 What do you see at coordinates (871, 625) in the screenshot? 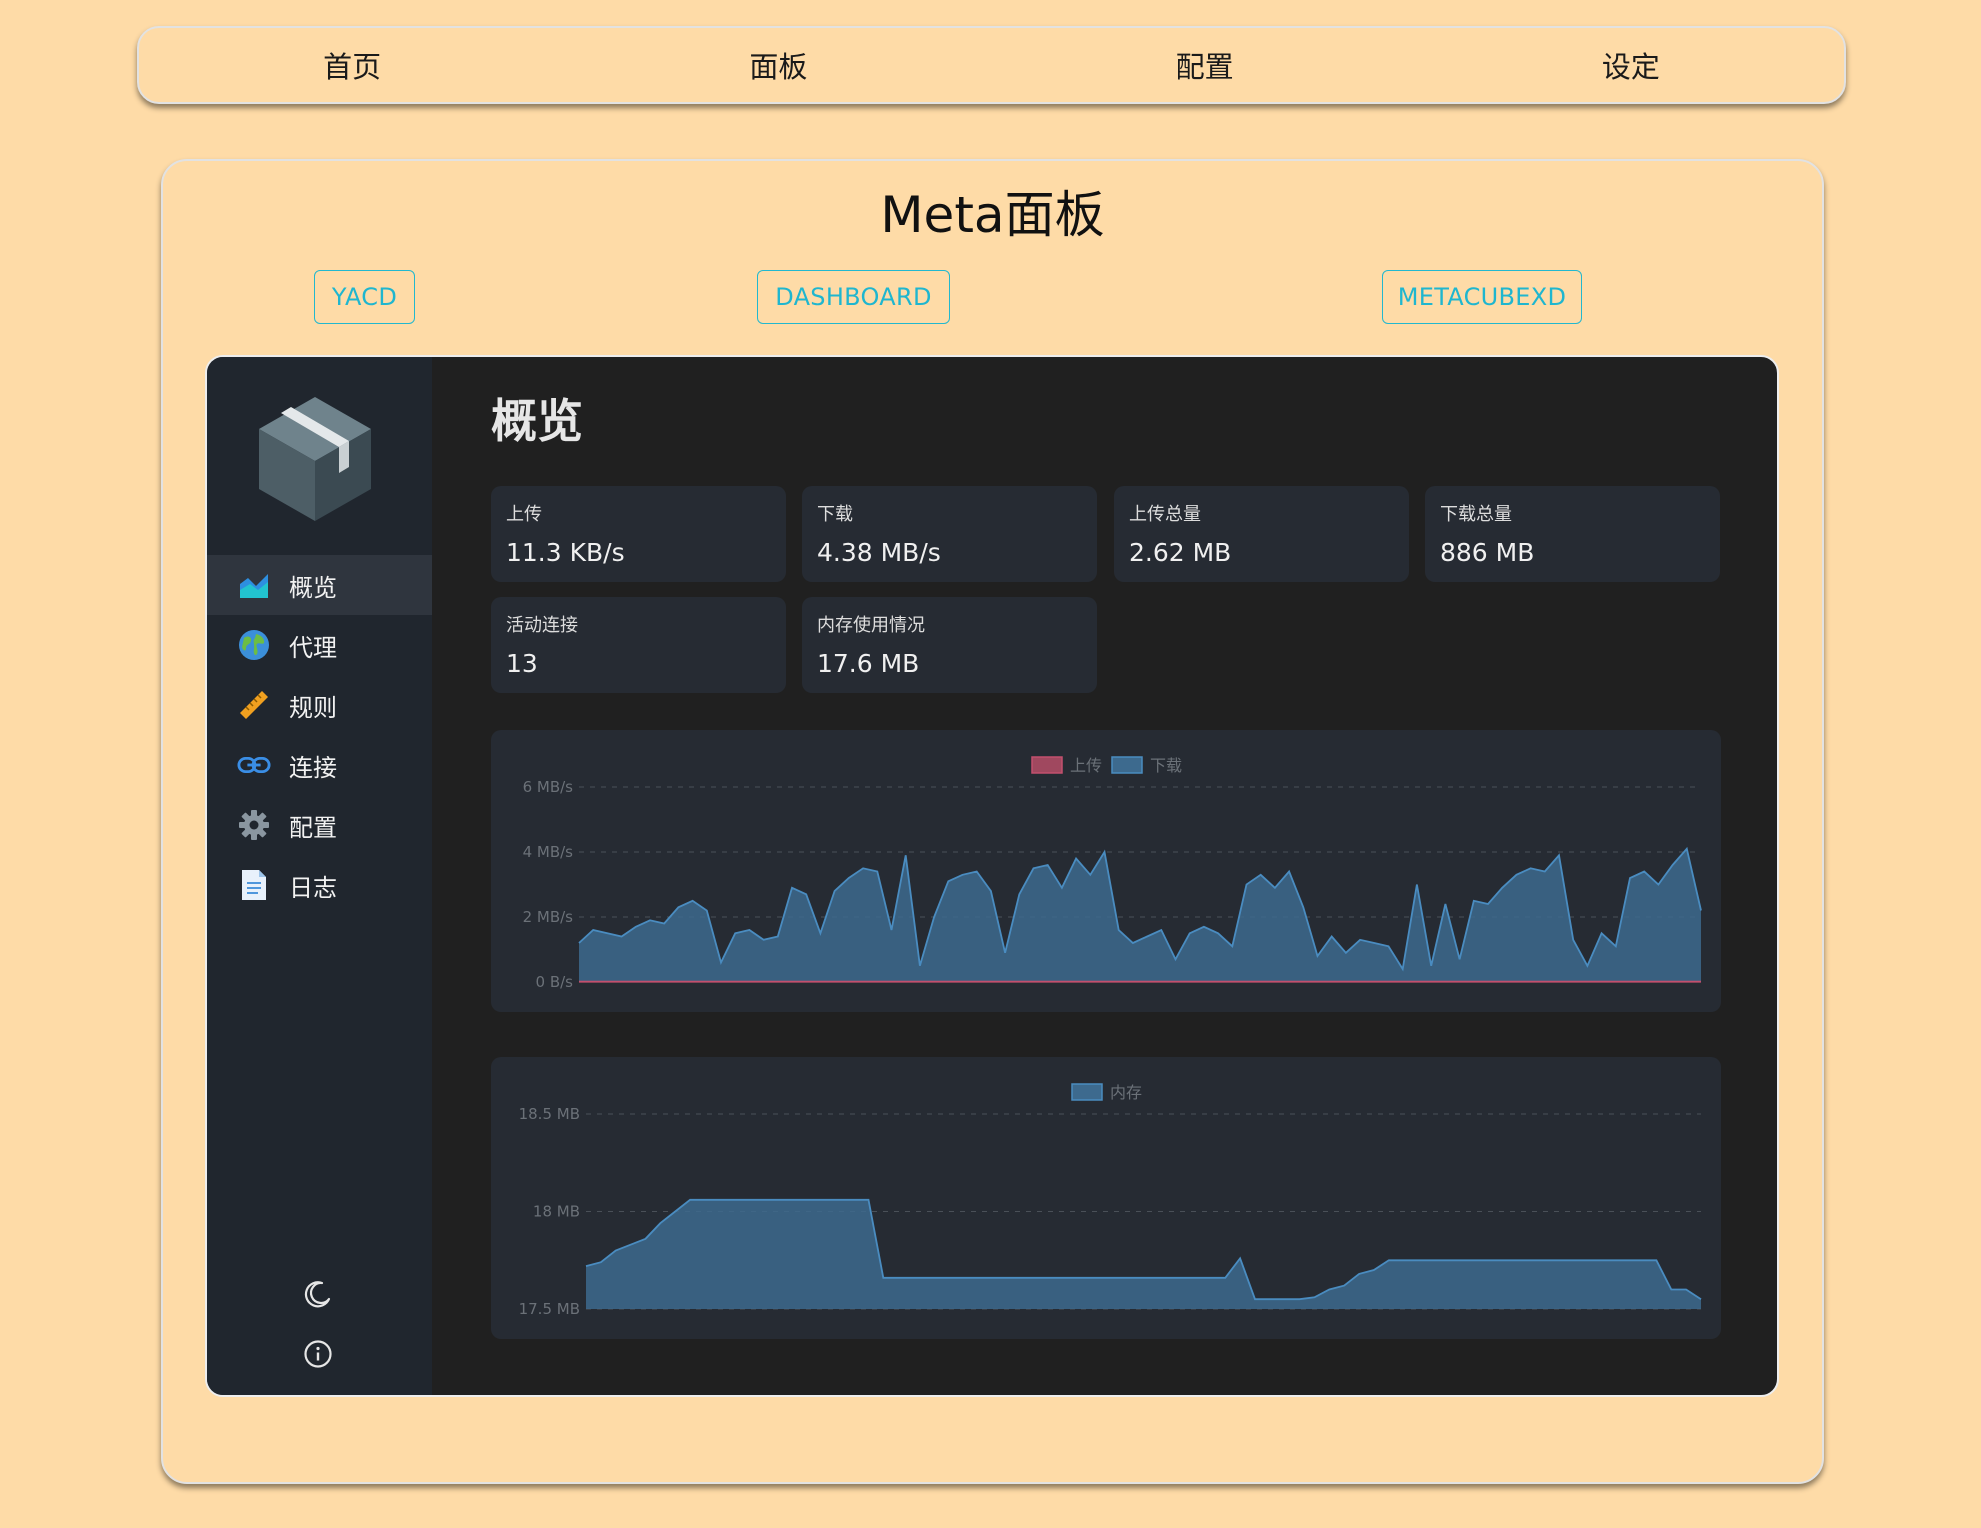
I see `stat-label: 内存使用情况` at bounding box center [871, 625].